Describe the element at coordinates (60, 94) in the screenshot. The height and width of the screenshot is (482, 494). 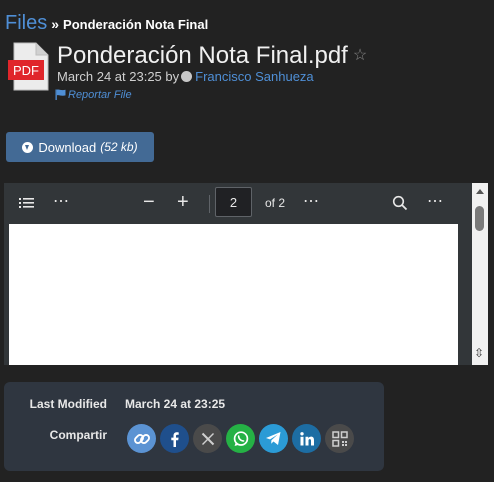
I see `flag-icon` at that location.